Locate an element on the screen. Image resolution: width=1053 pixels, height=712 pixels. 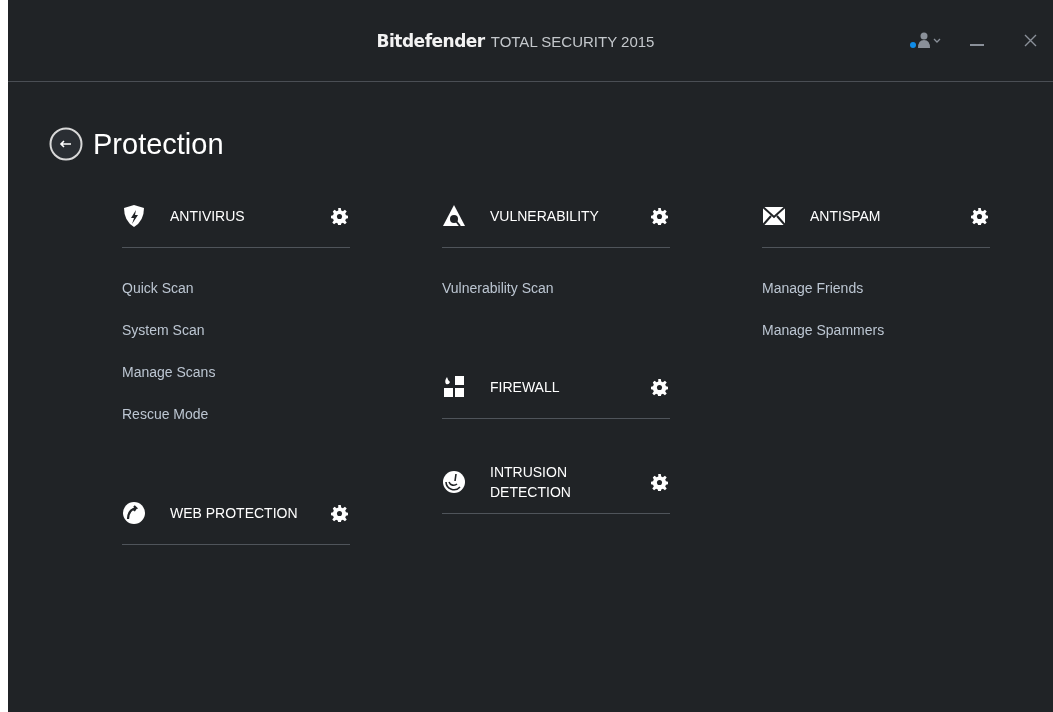
minimize-icon is located at coordinates (977, 45).